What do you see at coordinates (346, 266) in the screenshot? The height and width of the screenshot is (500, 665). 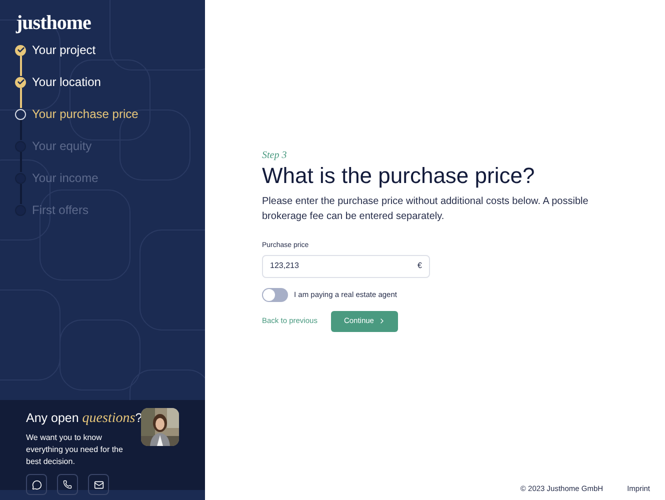 I see `purchase-price-field: 123,213 €` at bounding box center [346, 266].